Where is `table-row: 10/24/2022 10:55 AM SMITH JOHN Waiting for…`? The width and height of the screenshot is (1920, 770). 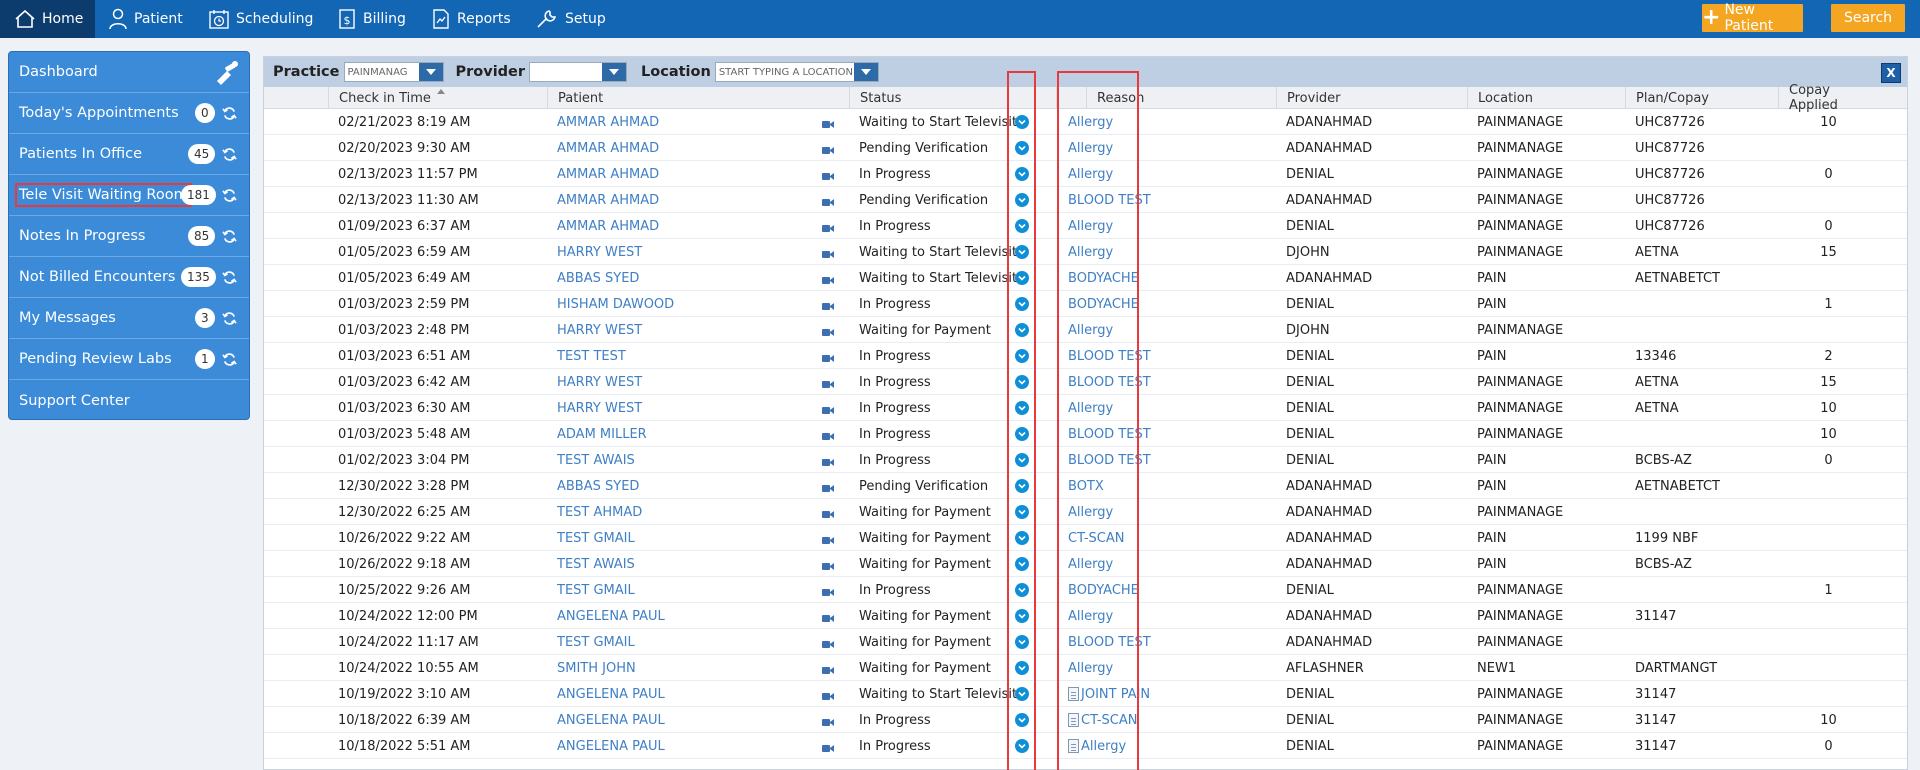 table-row: 10/24/2022 10:55 AM SMITH JOHN Waiting for… is located at coordinates (1085, 668).